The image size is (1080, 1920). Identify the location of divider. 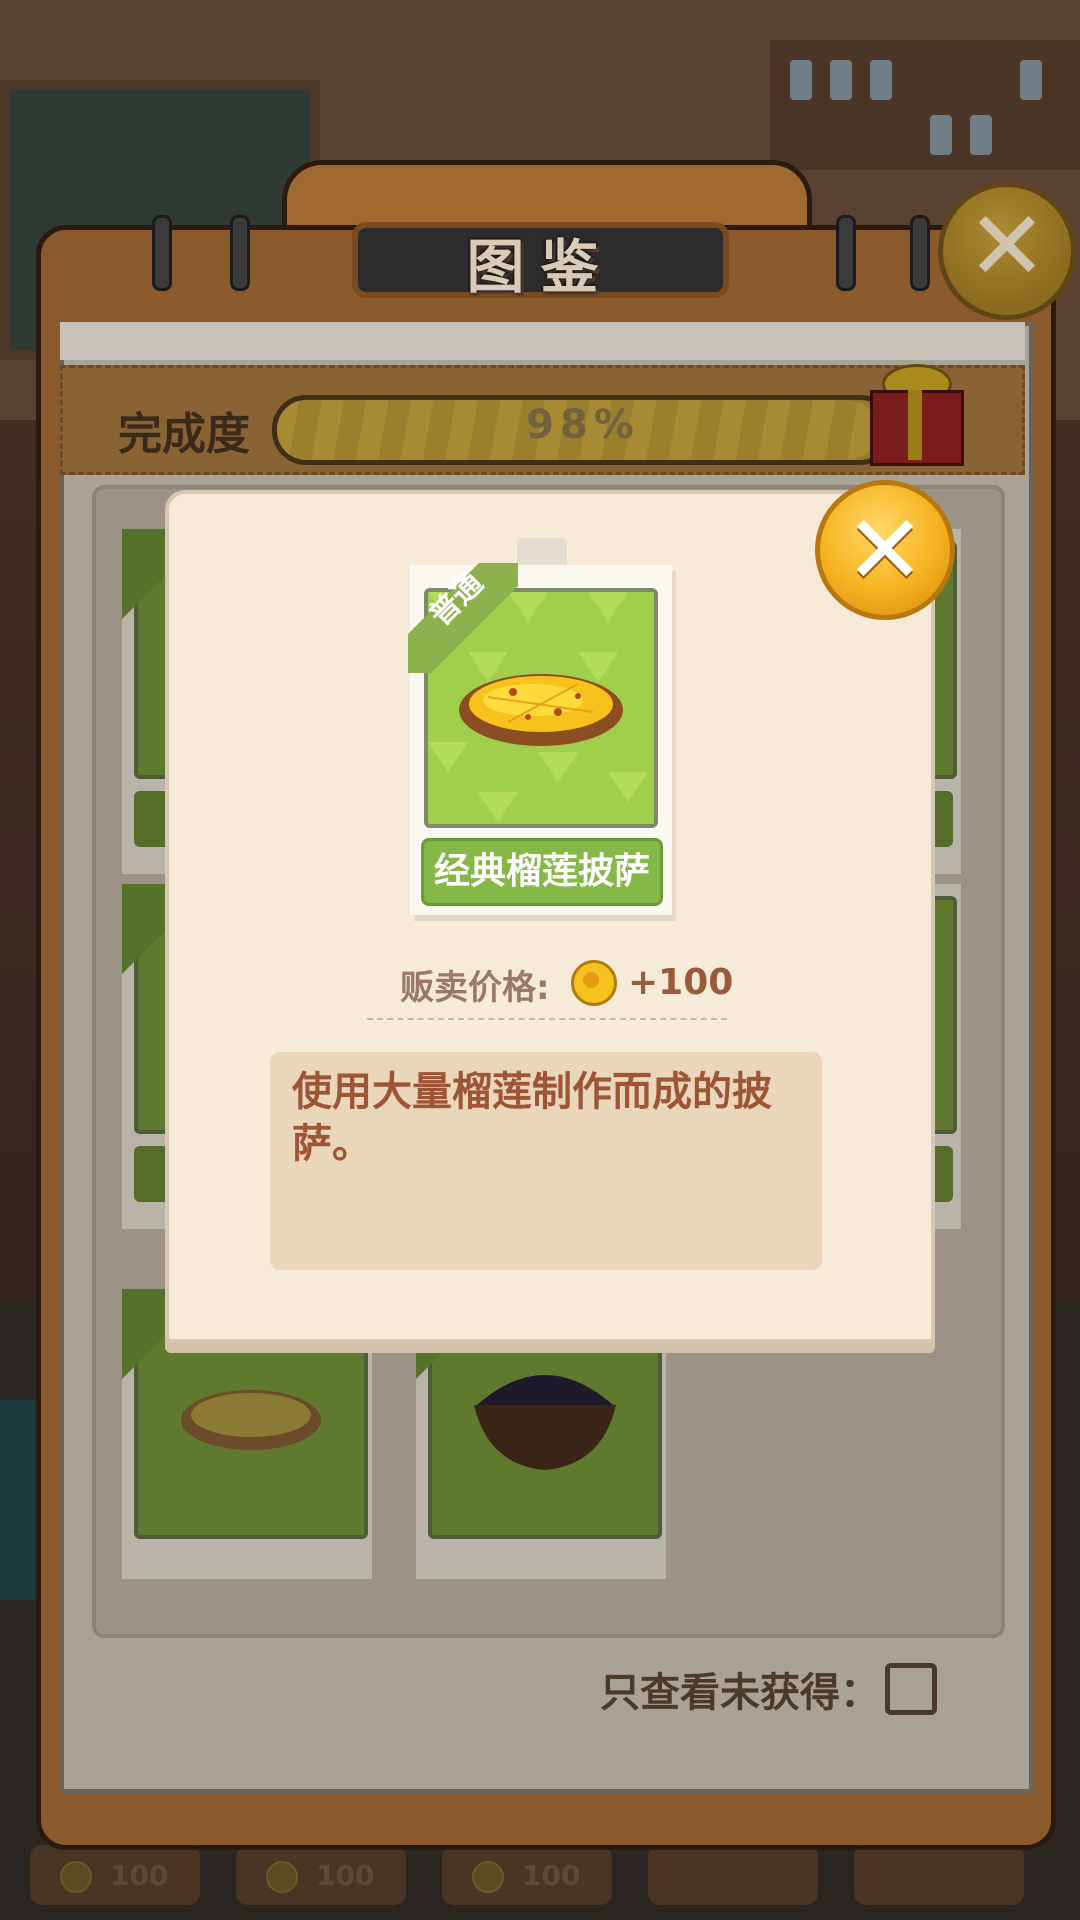
(547, 1019).